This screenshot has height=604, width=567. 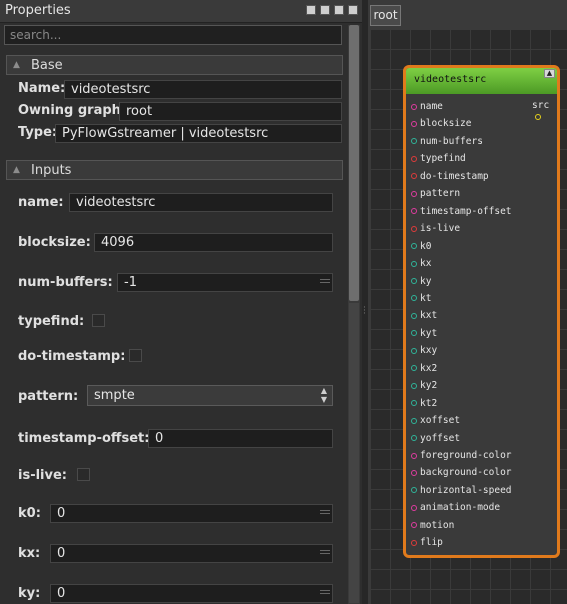 What do you see at coordinates (72, 356) in the screenshot?
I see `do-timestamp-label: do-timestamp:` at bounding box center [72, 356].